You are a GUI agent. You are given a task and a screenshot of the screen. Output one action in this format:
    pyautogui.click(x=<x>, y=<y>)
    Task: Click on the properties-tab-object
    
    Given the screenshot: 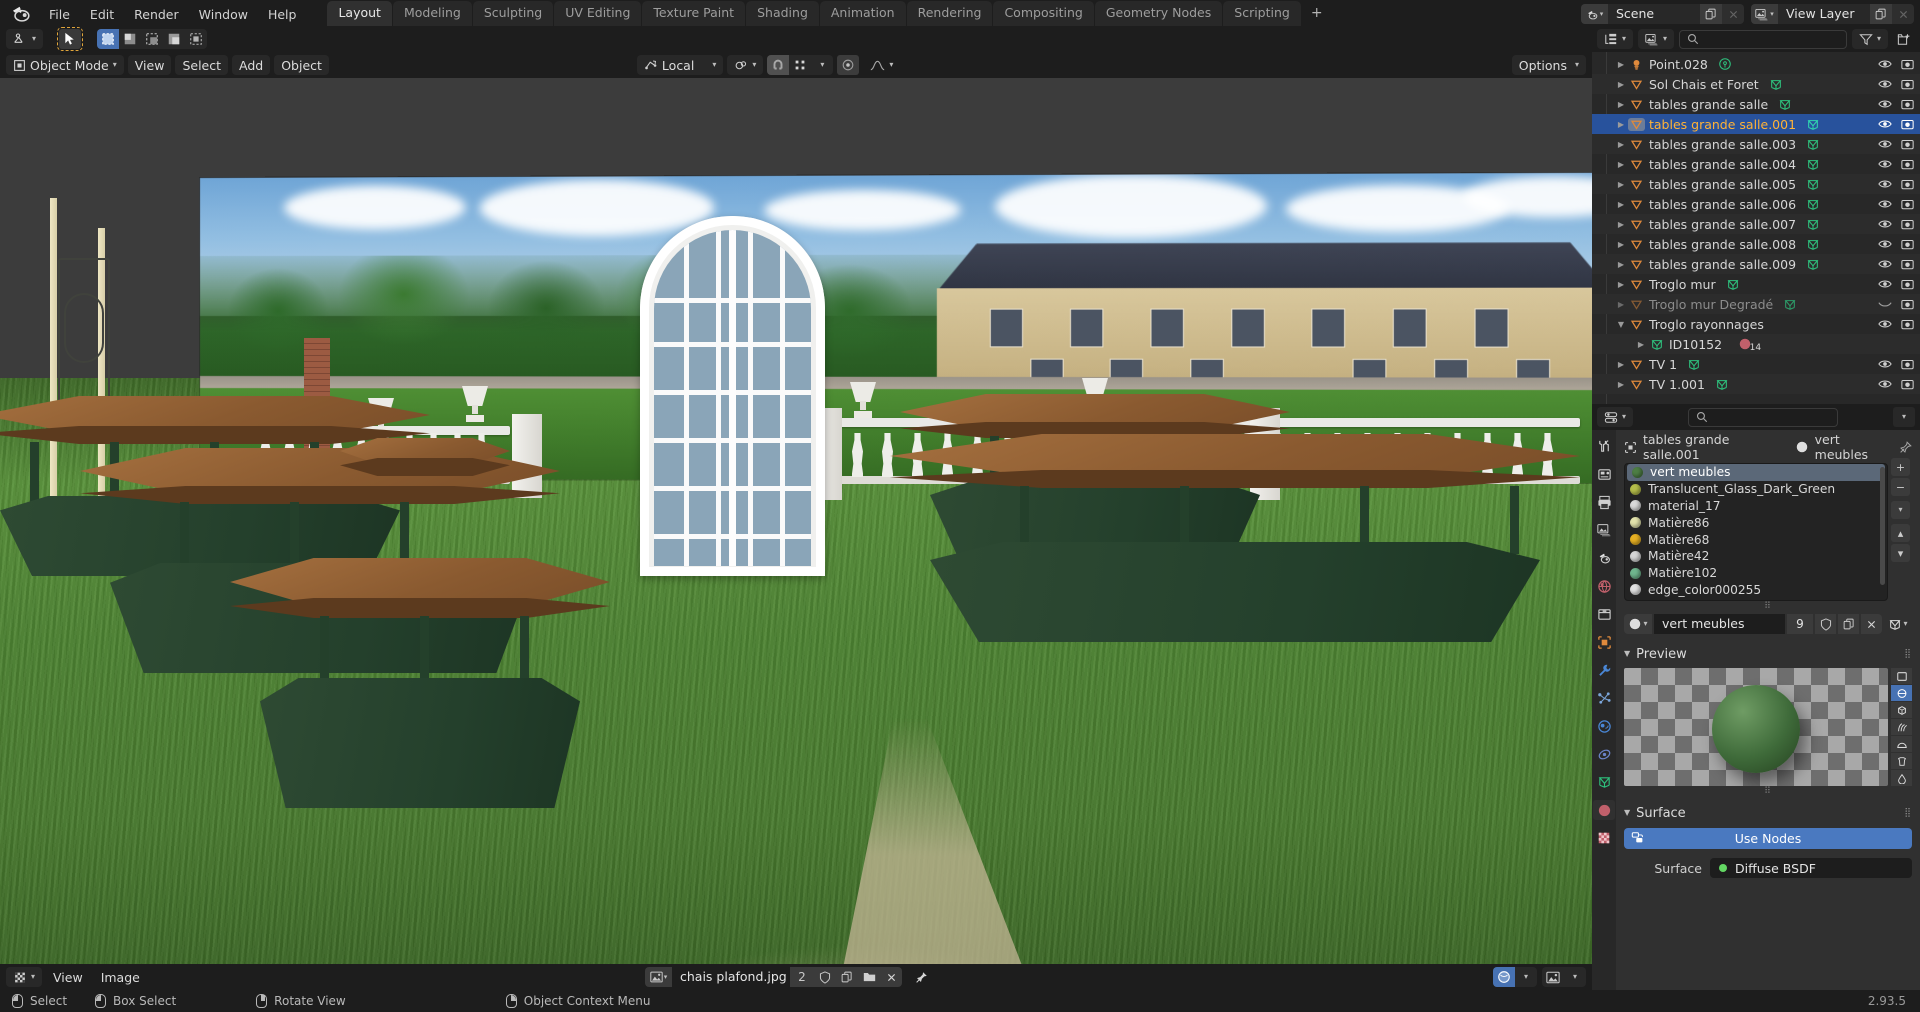 What is the action you would take?
    pyautogui.click(x=1604, y=642)
    